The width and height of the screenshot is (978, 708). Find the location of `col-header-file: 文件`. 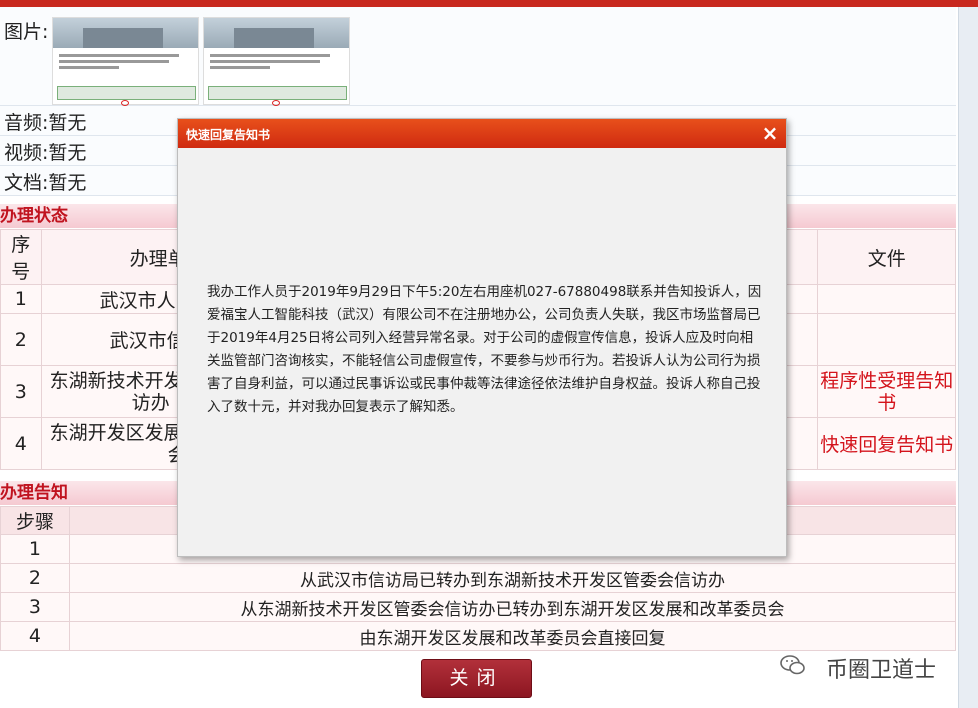

col-header-file: 文件 is located at coordinates (886, 257).